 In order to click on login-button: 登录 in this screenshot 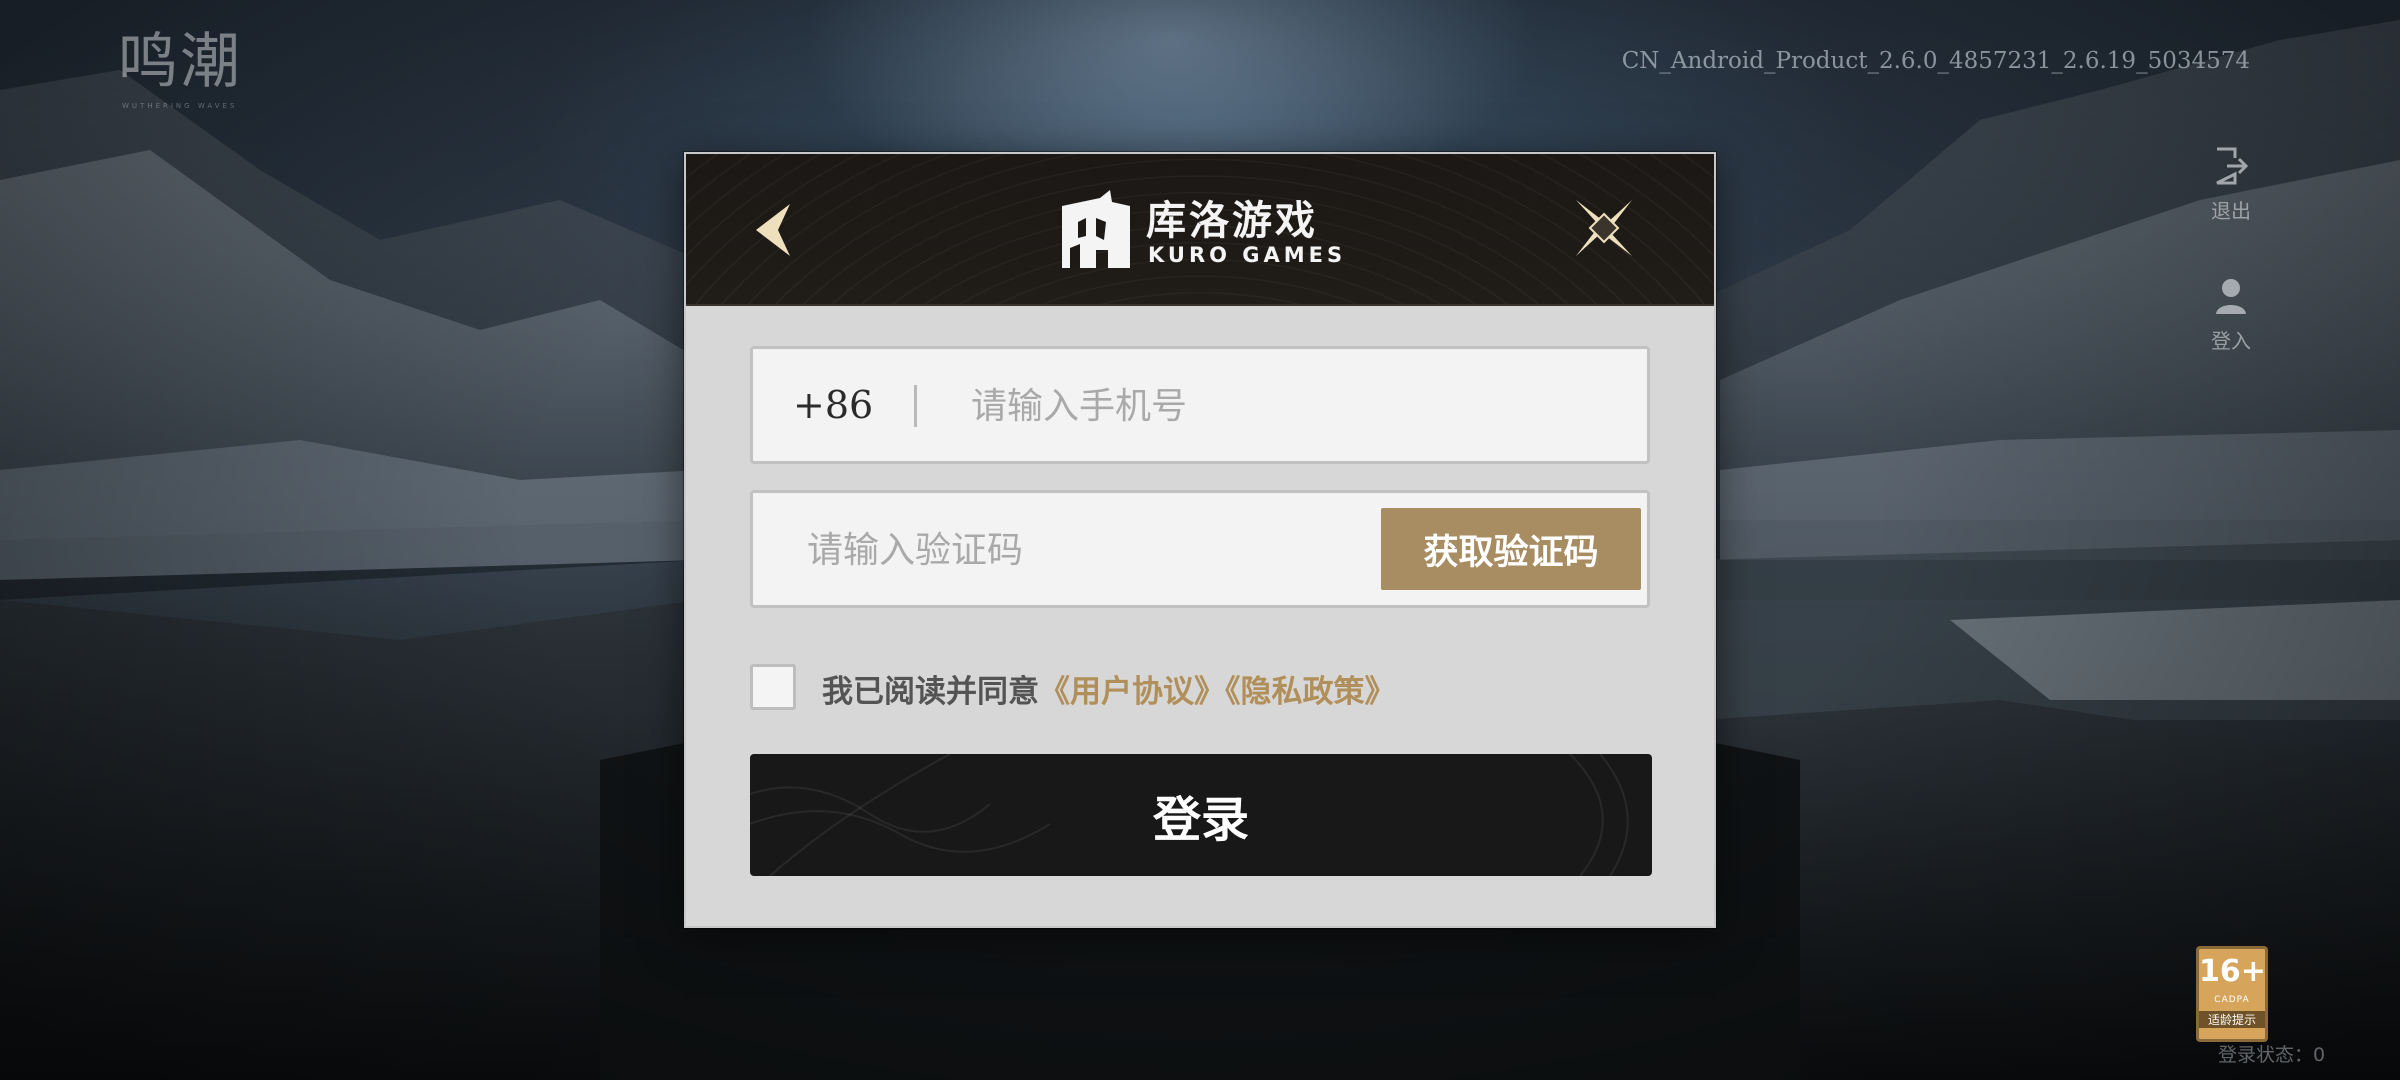, I will do `click(1201, 815)`.